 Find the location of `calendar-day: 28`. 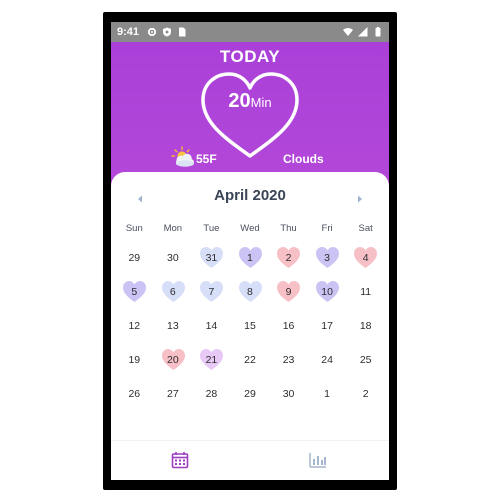

calendar-day: 28 is located at coordinates (211, 394).